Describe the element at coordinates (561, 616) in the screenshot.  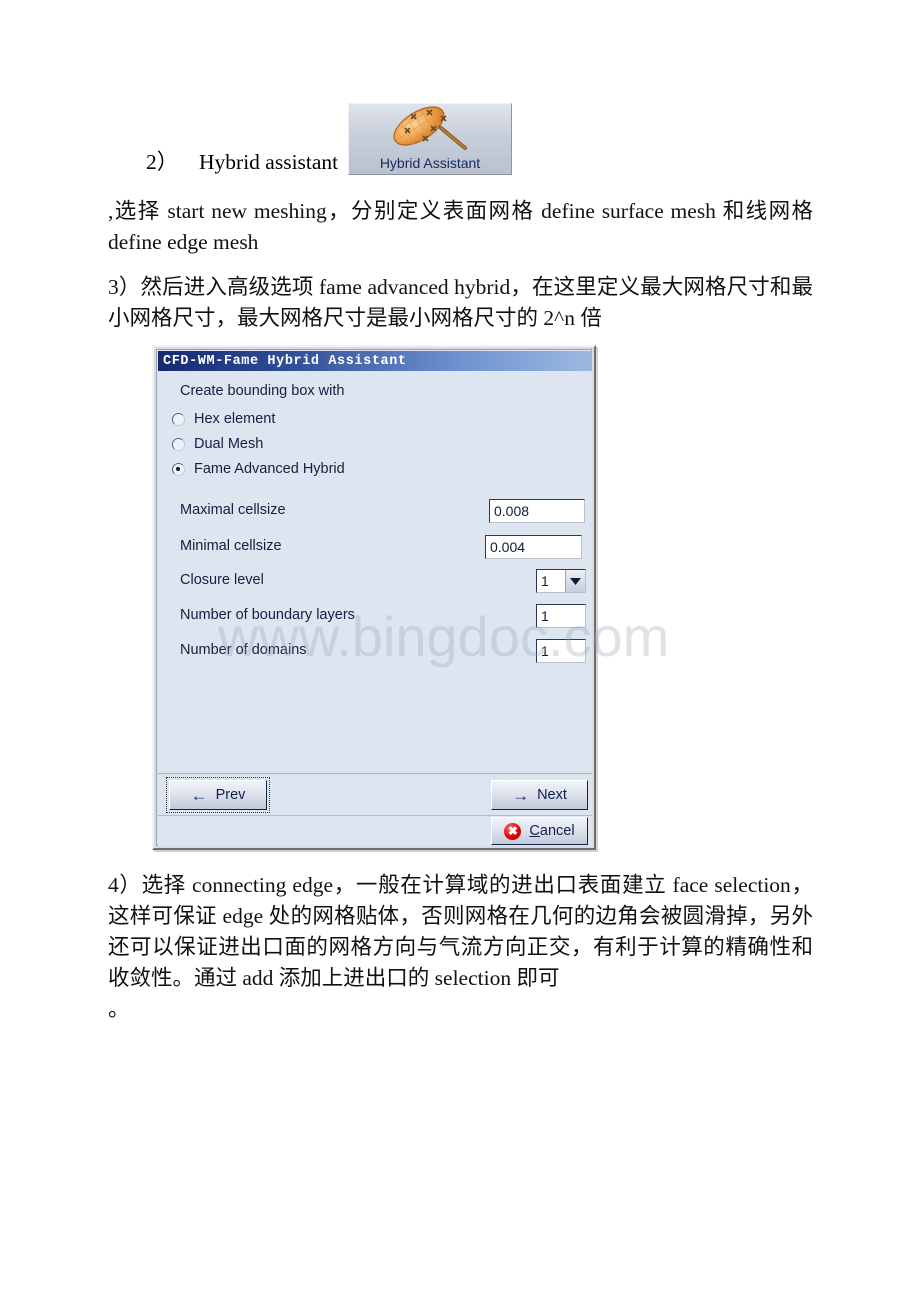
I see `input-number-of-boundary-layers: 1` at that location.